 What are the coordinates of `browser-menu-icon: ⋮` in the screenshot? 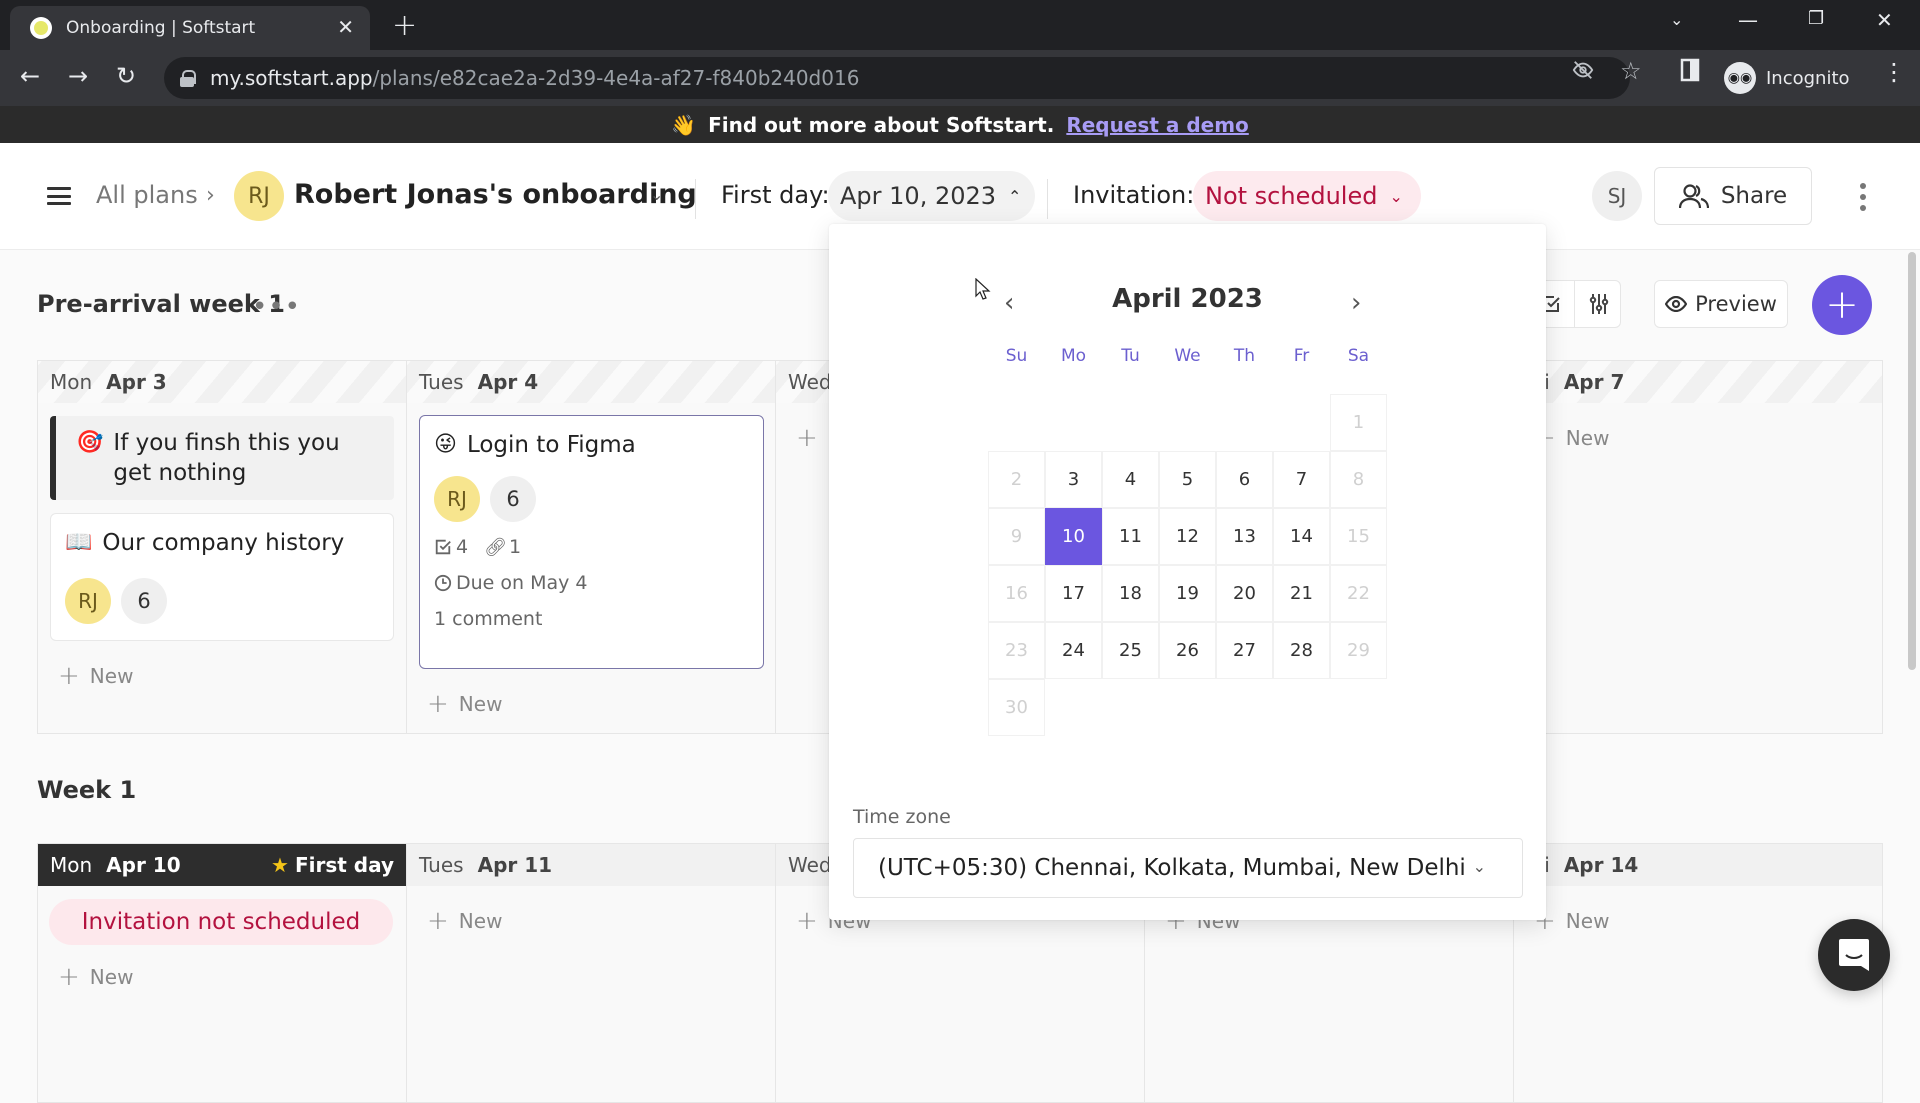 It's located at (1894, 72).